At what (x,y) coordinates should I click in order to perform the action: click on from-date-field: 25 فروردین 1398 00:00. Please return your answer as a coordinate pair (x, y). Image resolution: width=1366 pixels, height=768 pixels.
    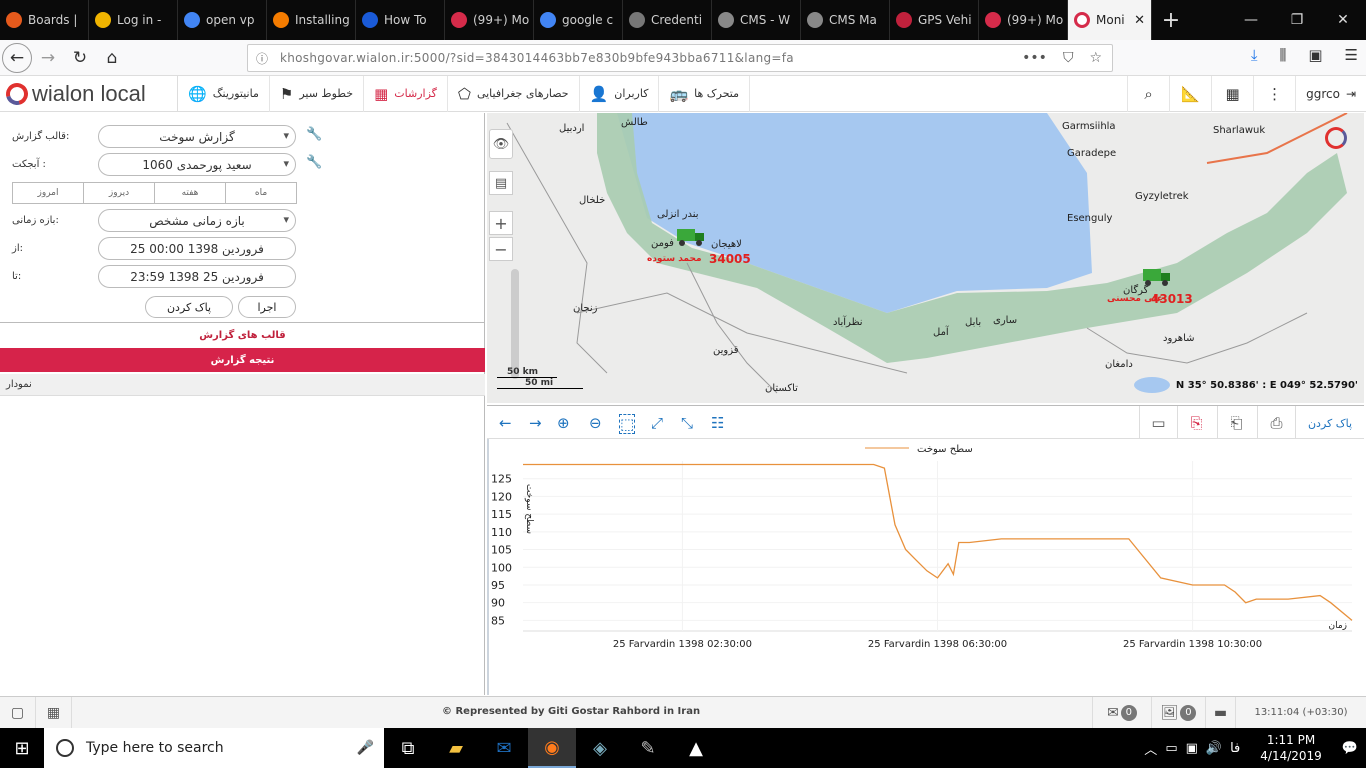
    Looking at the image, I should click on (197, 248).